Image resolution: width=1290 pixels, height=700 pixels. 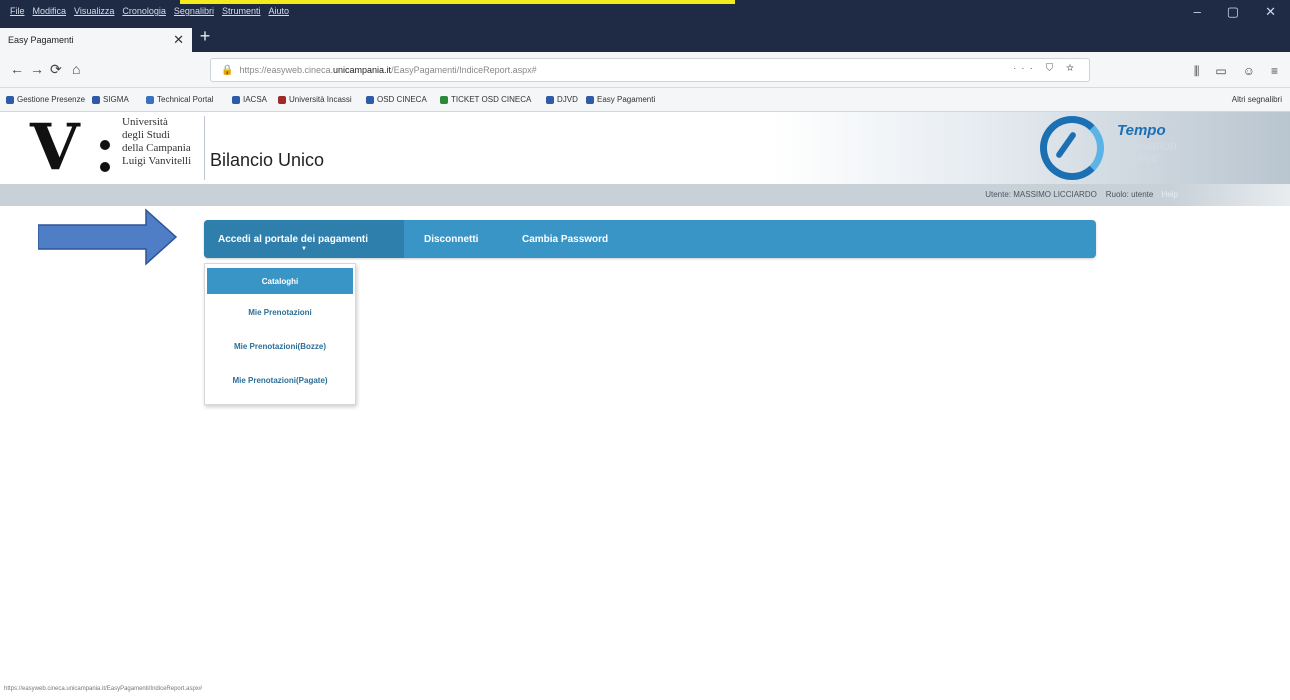 I want to click on maximize-icon: ▢, so click(x=1233, y=12).